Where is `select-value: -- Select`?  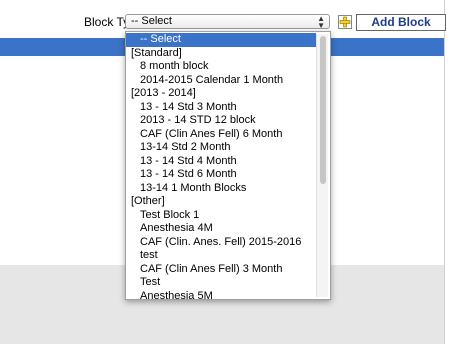
select-value: -- Select is located at coordinates (151, 21).